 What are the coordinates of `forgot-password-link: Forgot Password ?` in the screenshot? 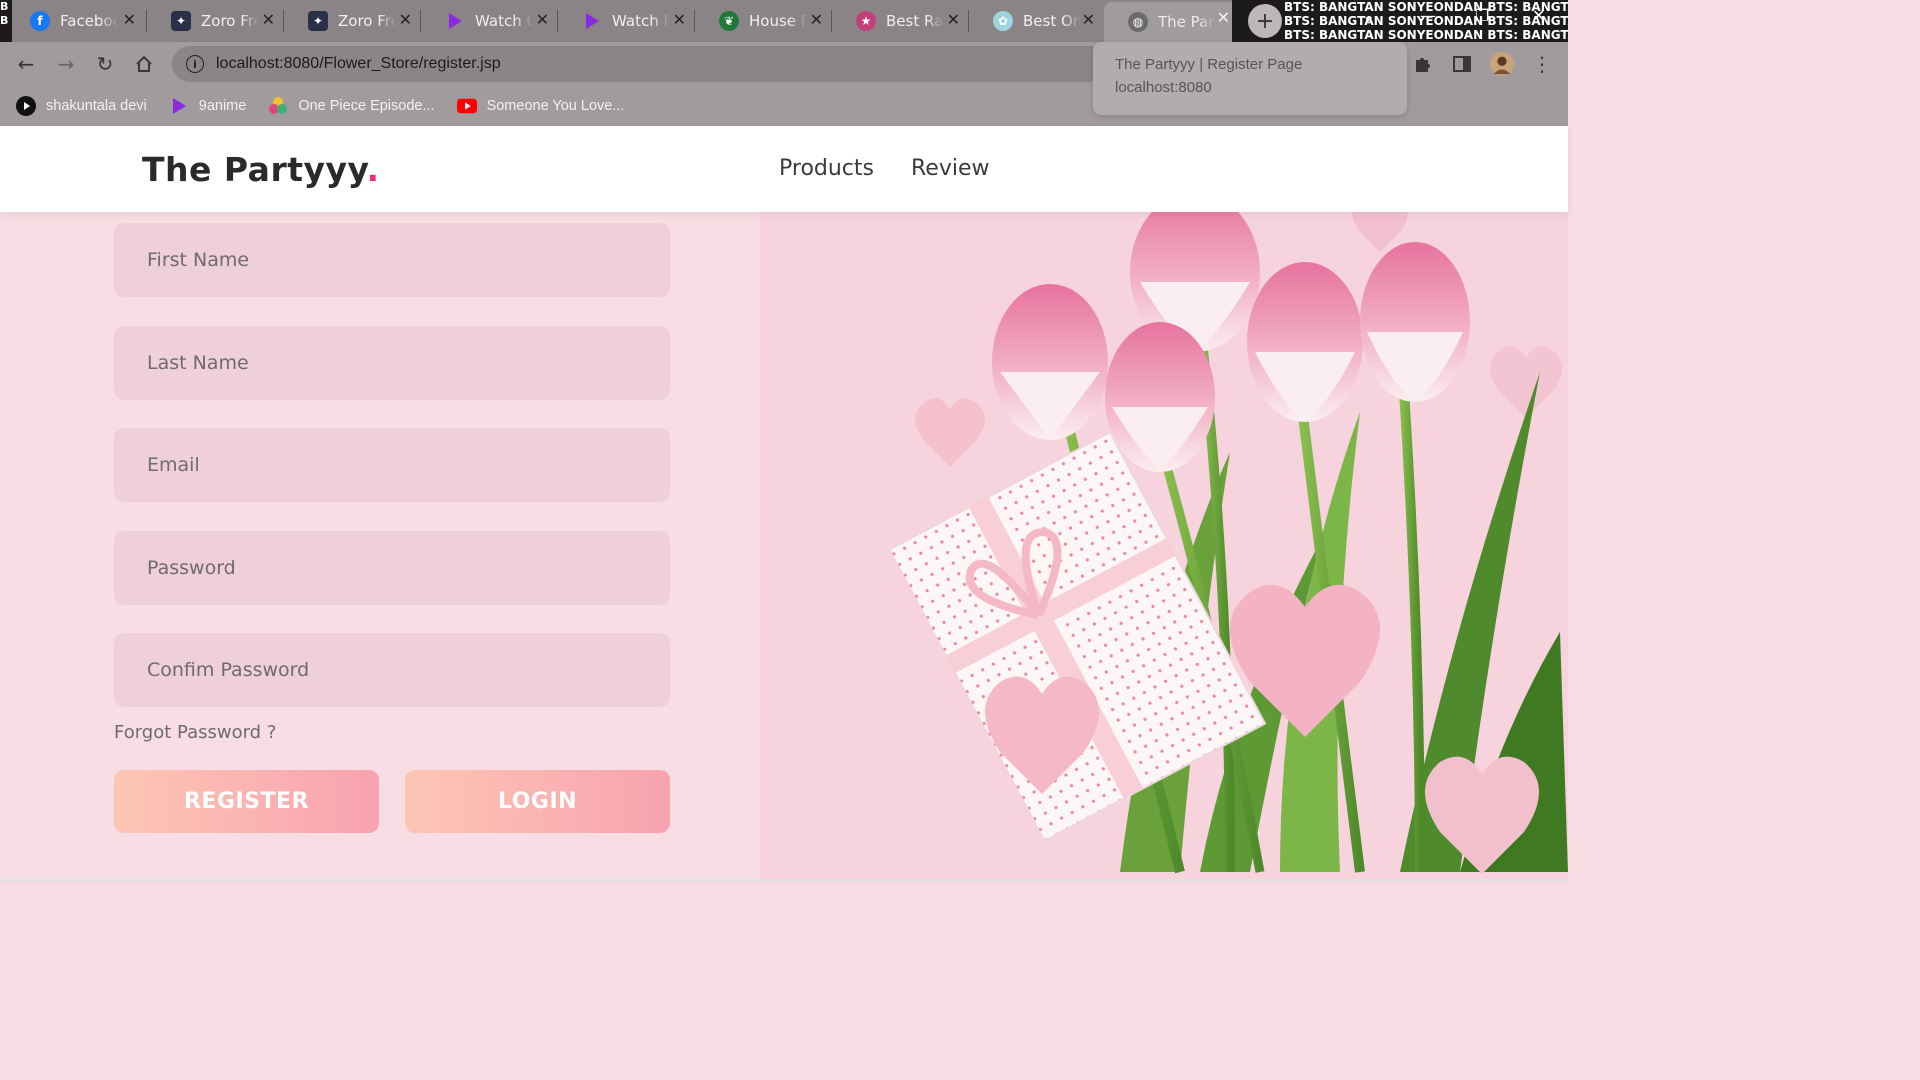 It's located at (195, 732).